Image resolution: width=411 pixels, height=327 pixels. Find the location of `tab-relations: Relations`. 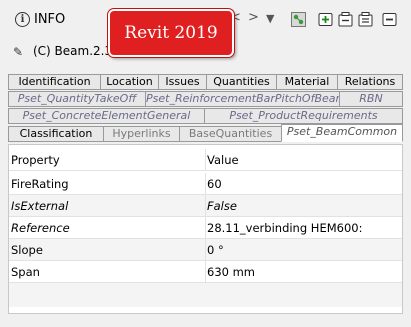

tab-relations: Relations is located at coordinates (370, 82).